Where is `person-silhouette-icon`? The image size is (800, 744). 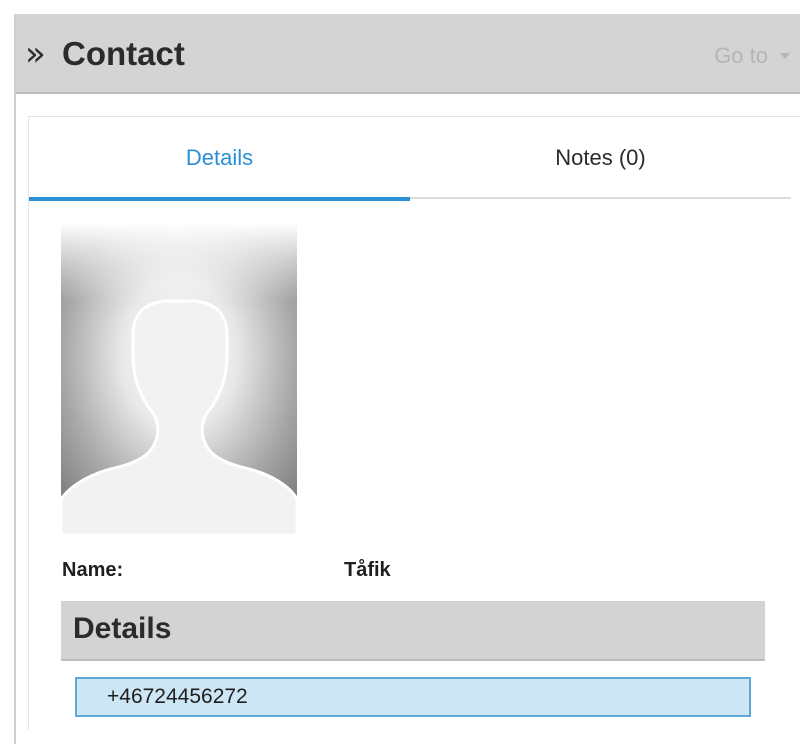 person-silhouette-icon is located at coordinates (179, 379).